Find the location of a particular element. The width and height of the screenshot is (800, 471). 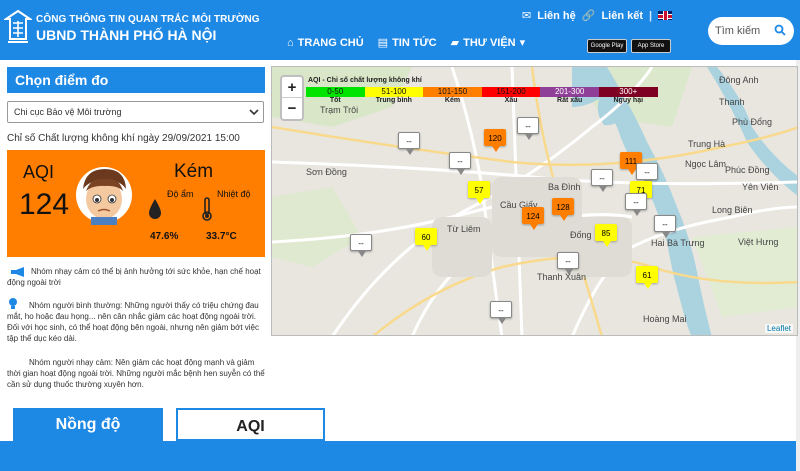

humidity-label: Độ ẩm is located at coordinates (180, 194).